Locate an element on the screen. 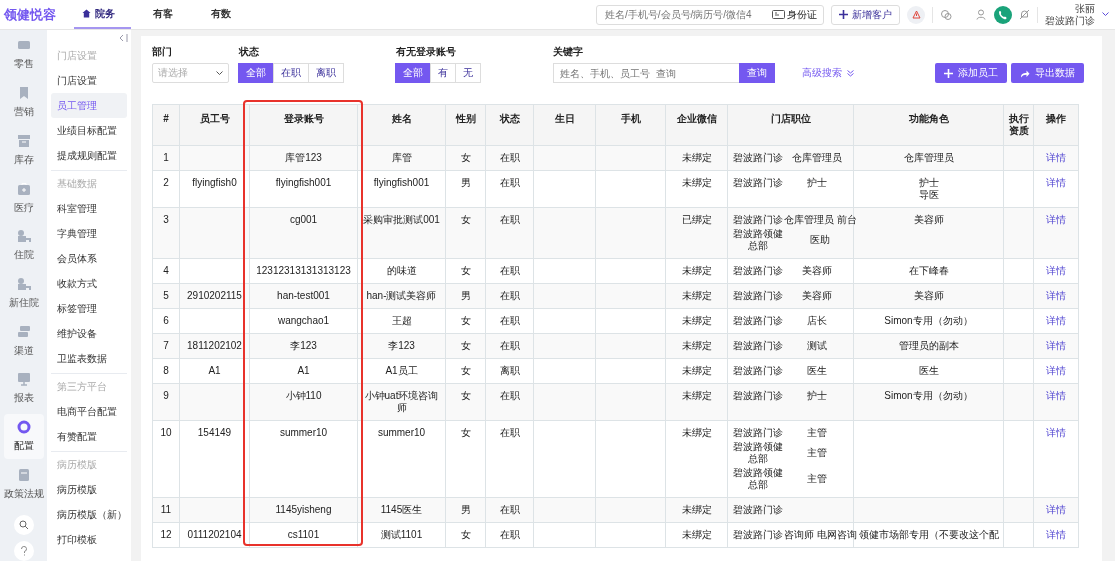 The image size is (1115, 561). subnav-item: 提成规则配置 is located at coordinates (89, 155).